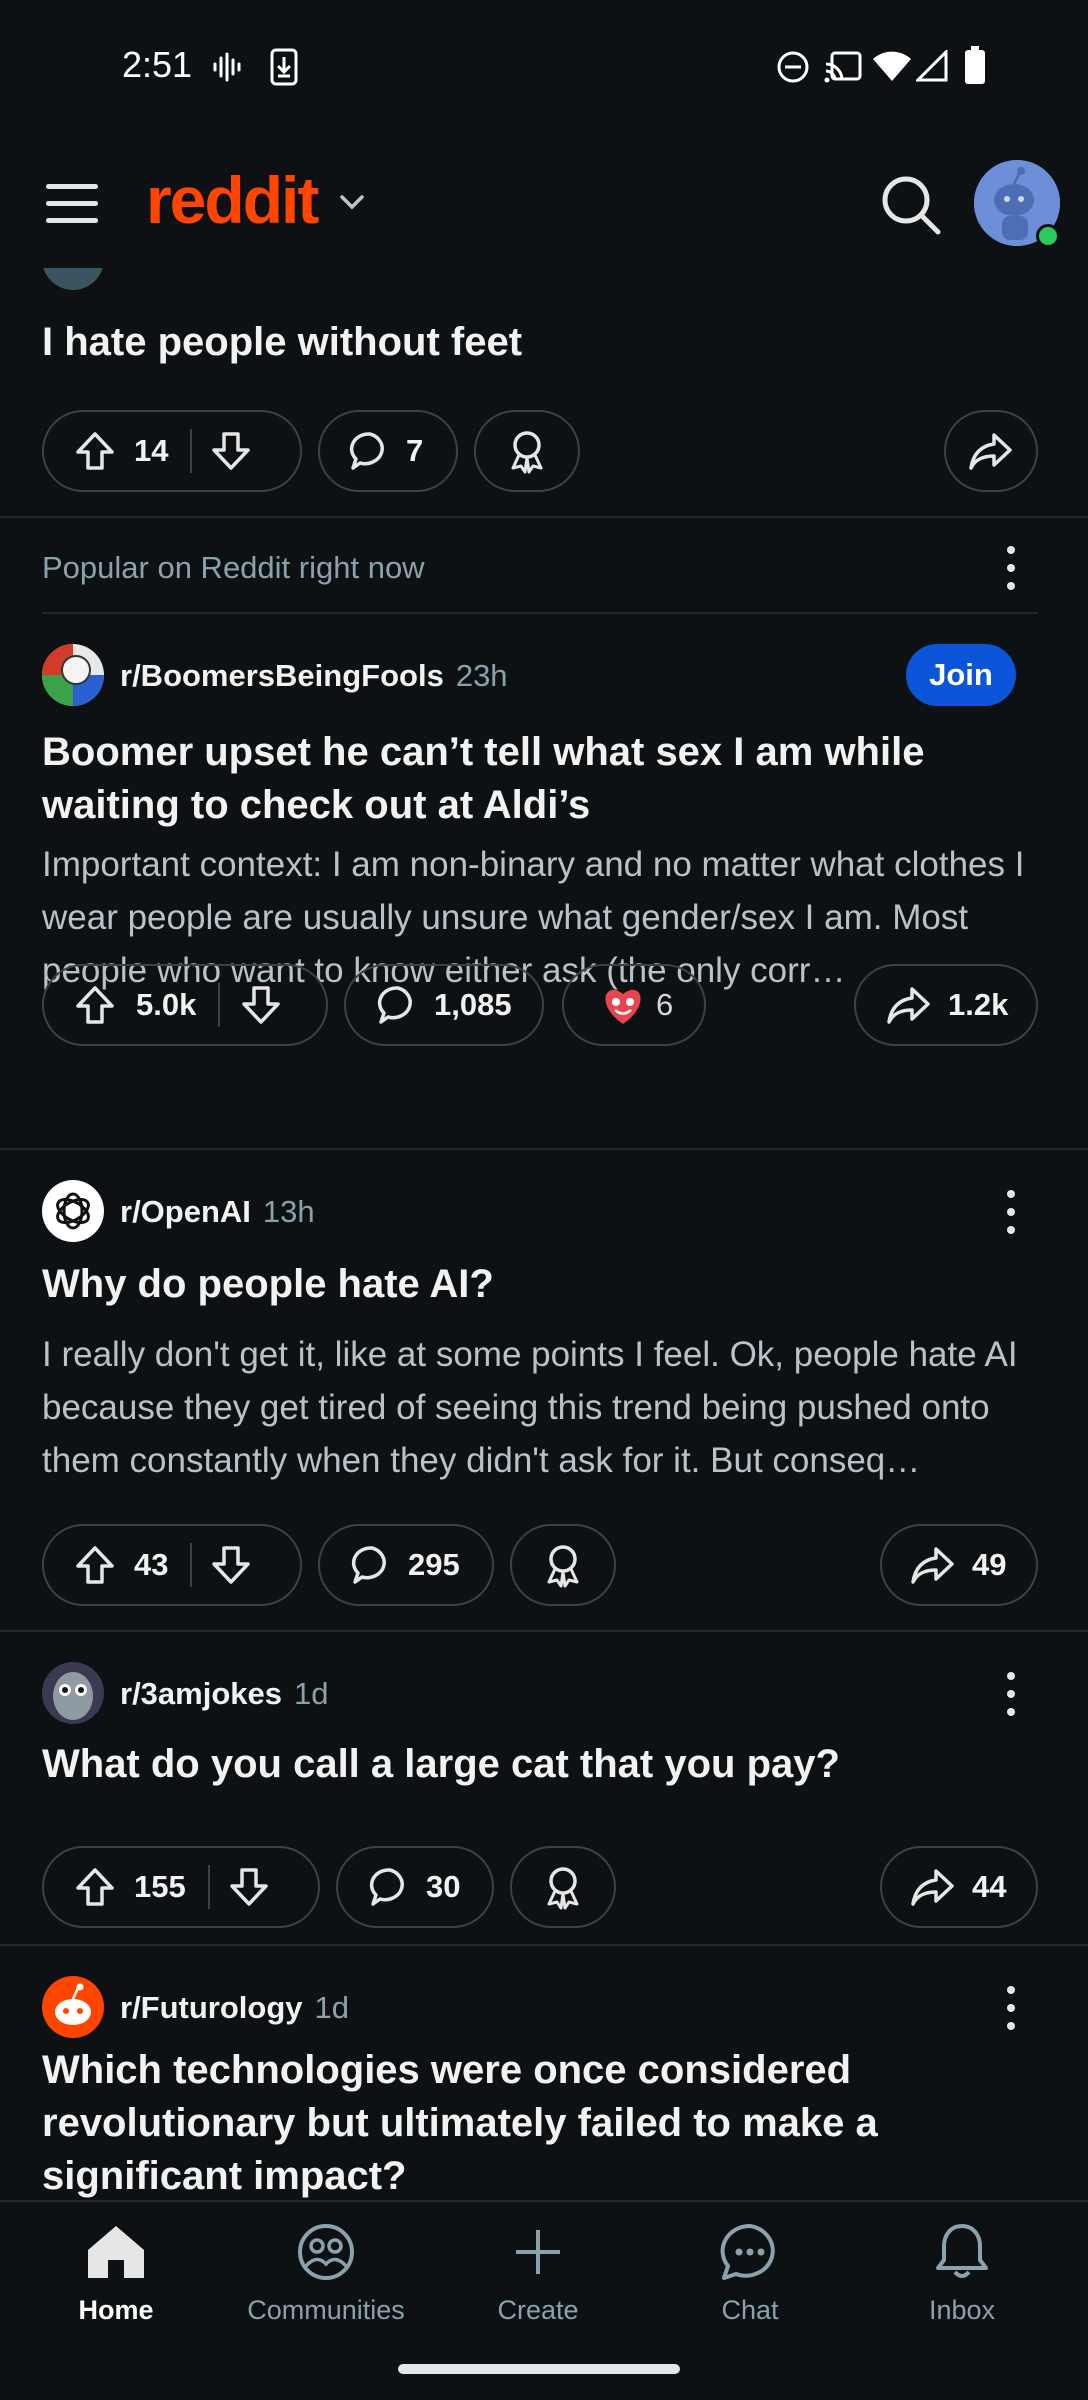  What do you see at coordinates (1017, 204) in the screenshot?
I see `avatar` at bounding box center [1017, 204].